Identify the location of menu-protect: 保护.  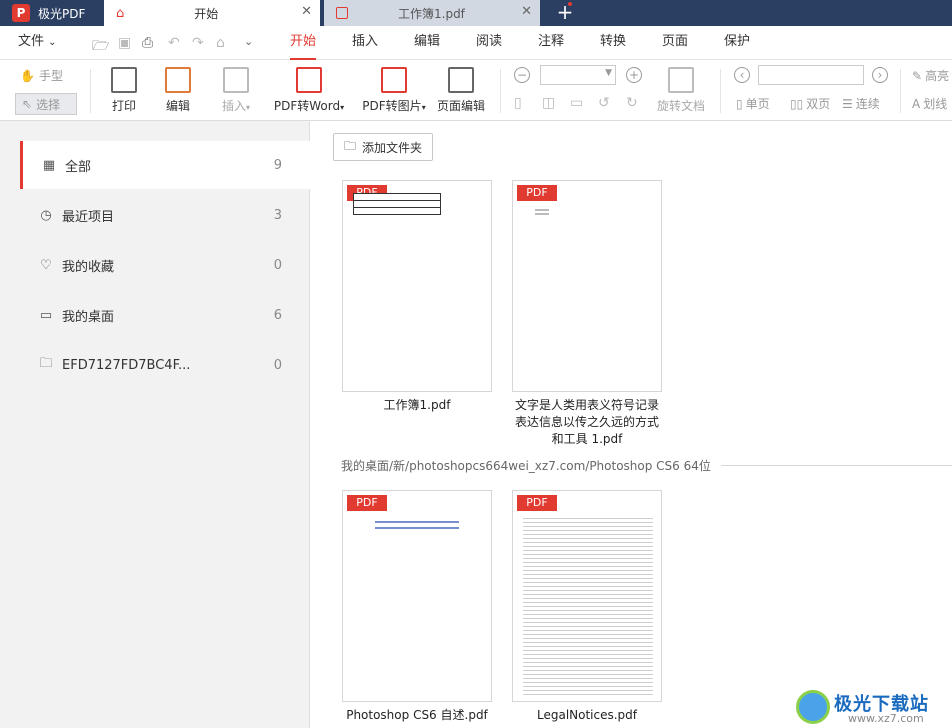
(737, 43).